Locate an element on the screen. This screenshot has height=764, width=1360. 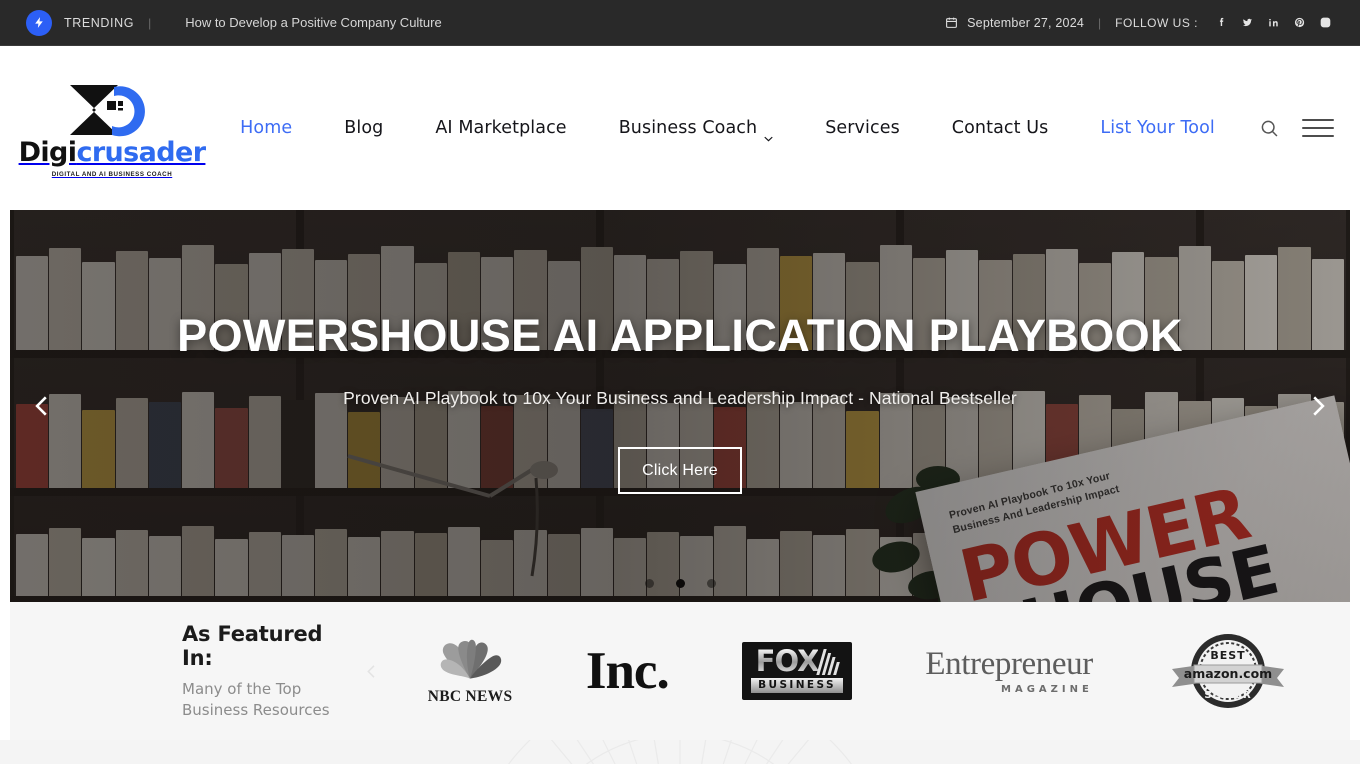
hero-prev-button is located at coordinates (42, 406).